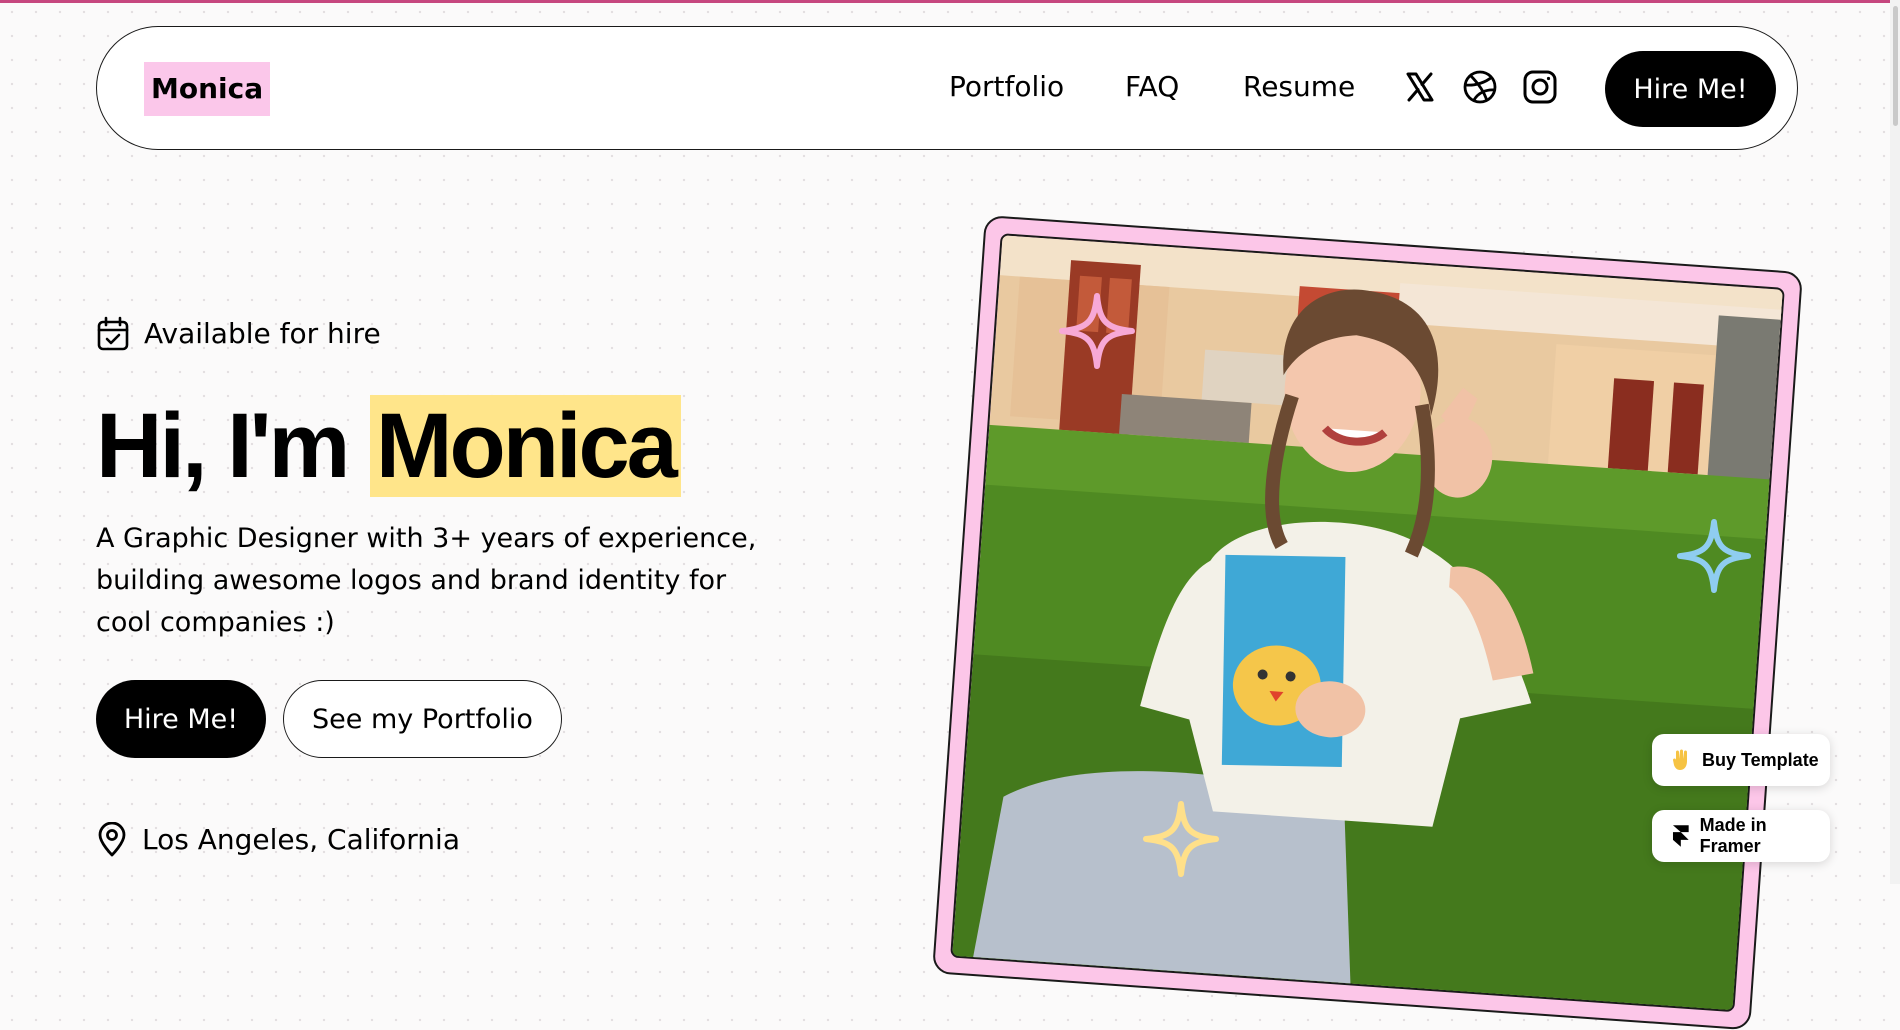 Image resolution: width=1900 pixels, height=1030 pixels. I want to click on see-portfolio-button: See my Portfolio, so click(422, 719).